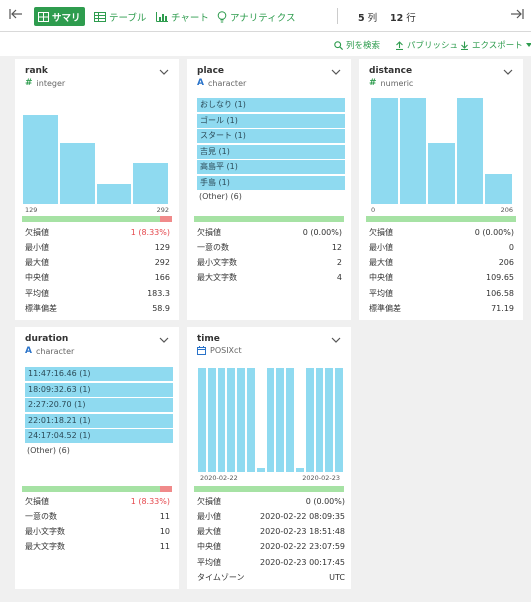 The height and width of the screenshot is (602, 531). Describe the element at coordinates (271, 578) in the screenshot. I see `stat-row: タイムゾーン UTC` at that location.